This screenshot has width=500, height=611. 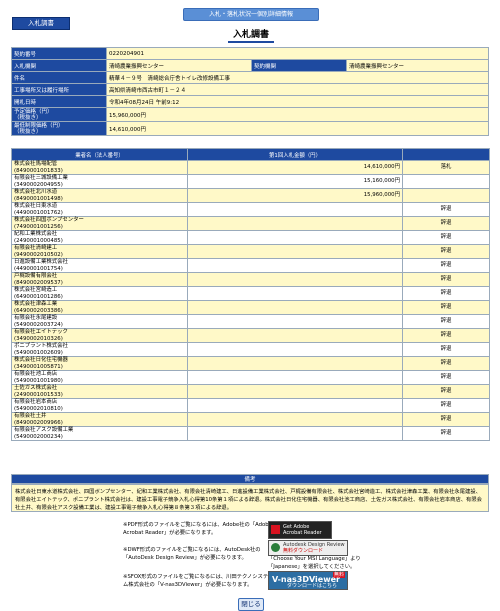 I want to click on contract-no-label: 契約番号, so click(x=59, y=53).